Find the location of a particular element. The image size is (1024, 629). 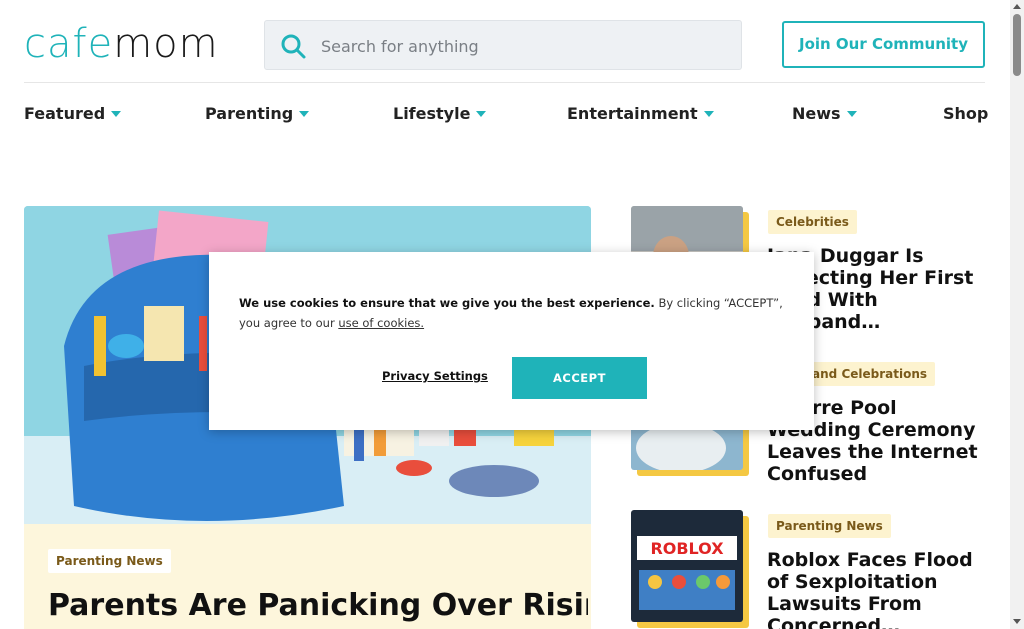

nav-item-lifestyle: Lifestyle is located at coordinates (440, 113).